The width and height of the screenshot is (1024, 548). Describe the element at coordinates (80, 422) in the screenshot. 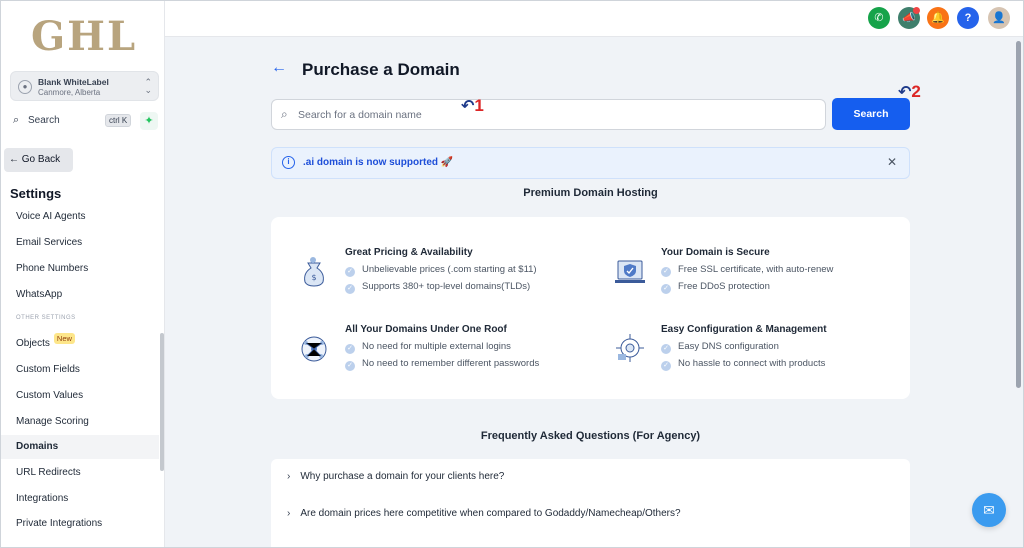

I see `sidebar-item-manage-scoring: Manage Scoring` at that location.